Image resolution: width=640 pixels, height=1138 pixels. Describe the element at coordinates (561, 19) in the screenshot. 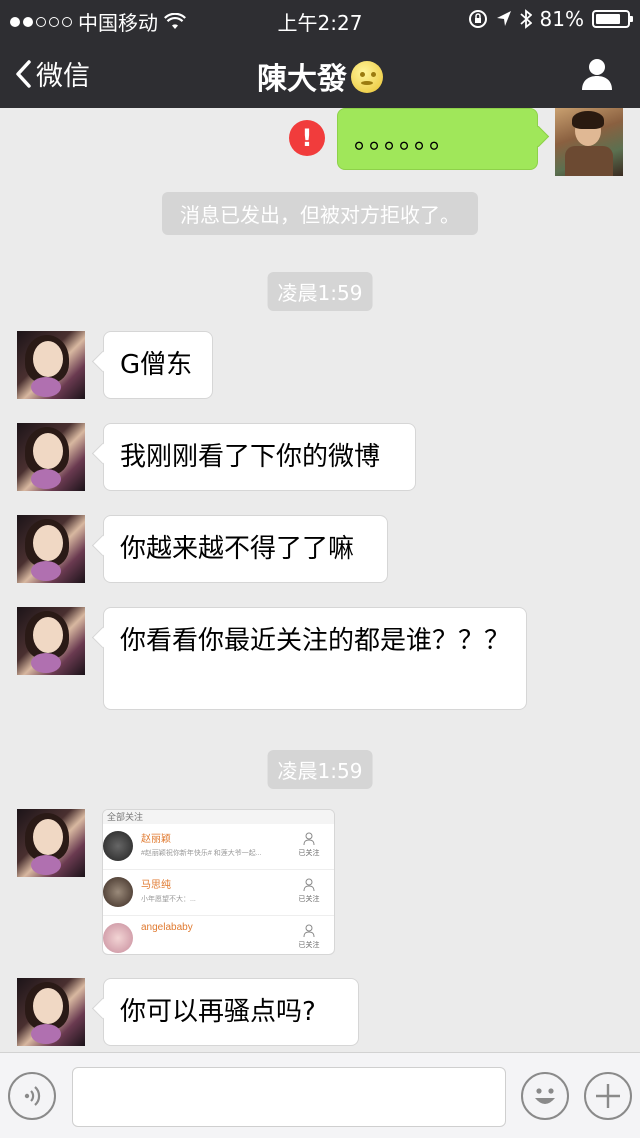

I see `battery-percent: 81%` at that location.